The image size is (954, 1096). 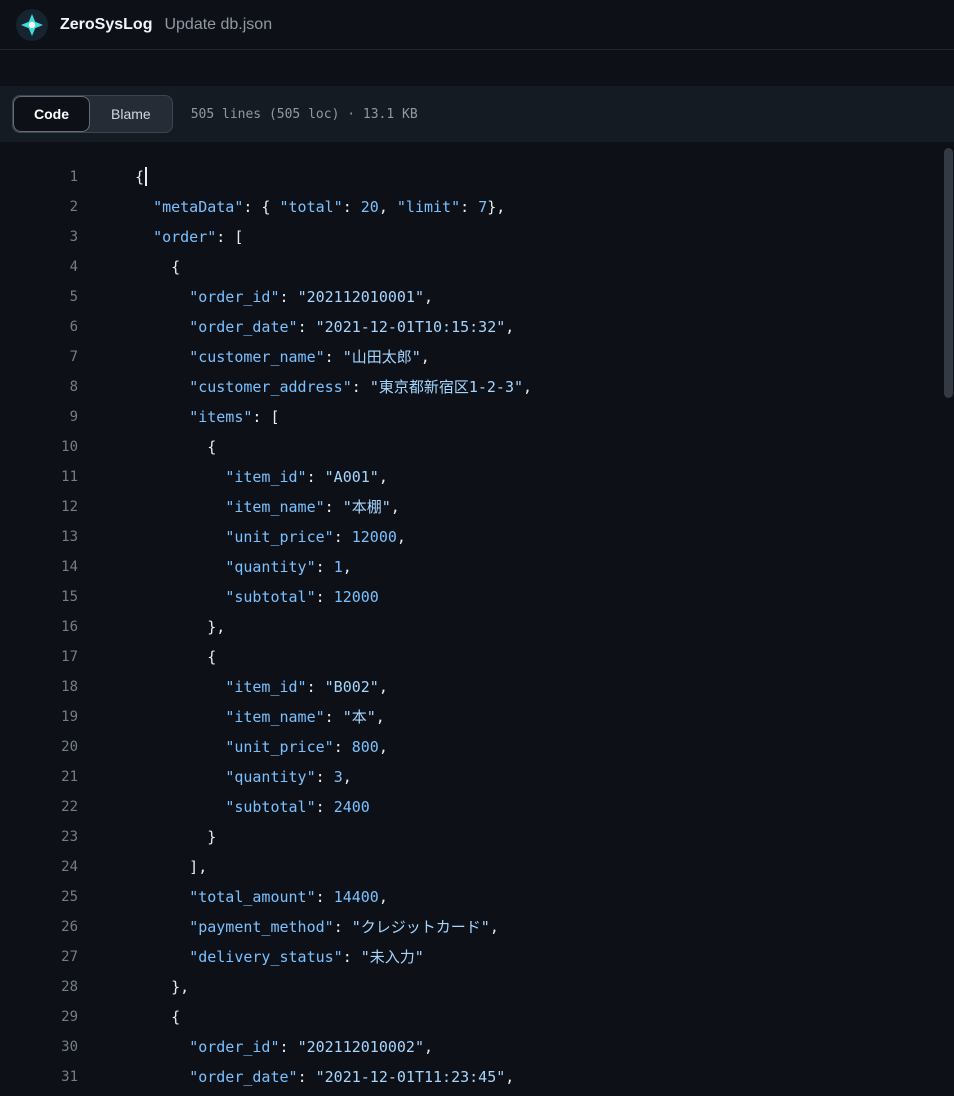 What do you see at coordinates (228, 597) in the screenshot?
I see `code-text: "subtotal": 12000` at bounding box center [228, 597].